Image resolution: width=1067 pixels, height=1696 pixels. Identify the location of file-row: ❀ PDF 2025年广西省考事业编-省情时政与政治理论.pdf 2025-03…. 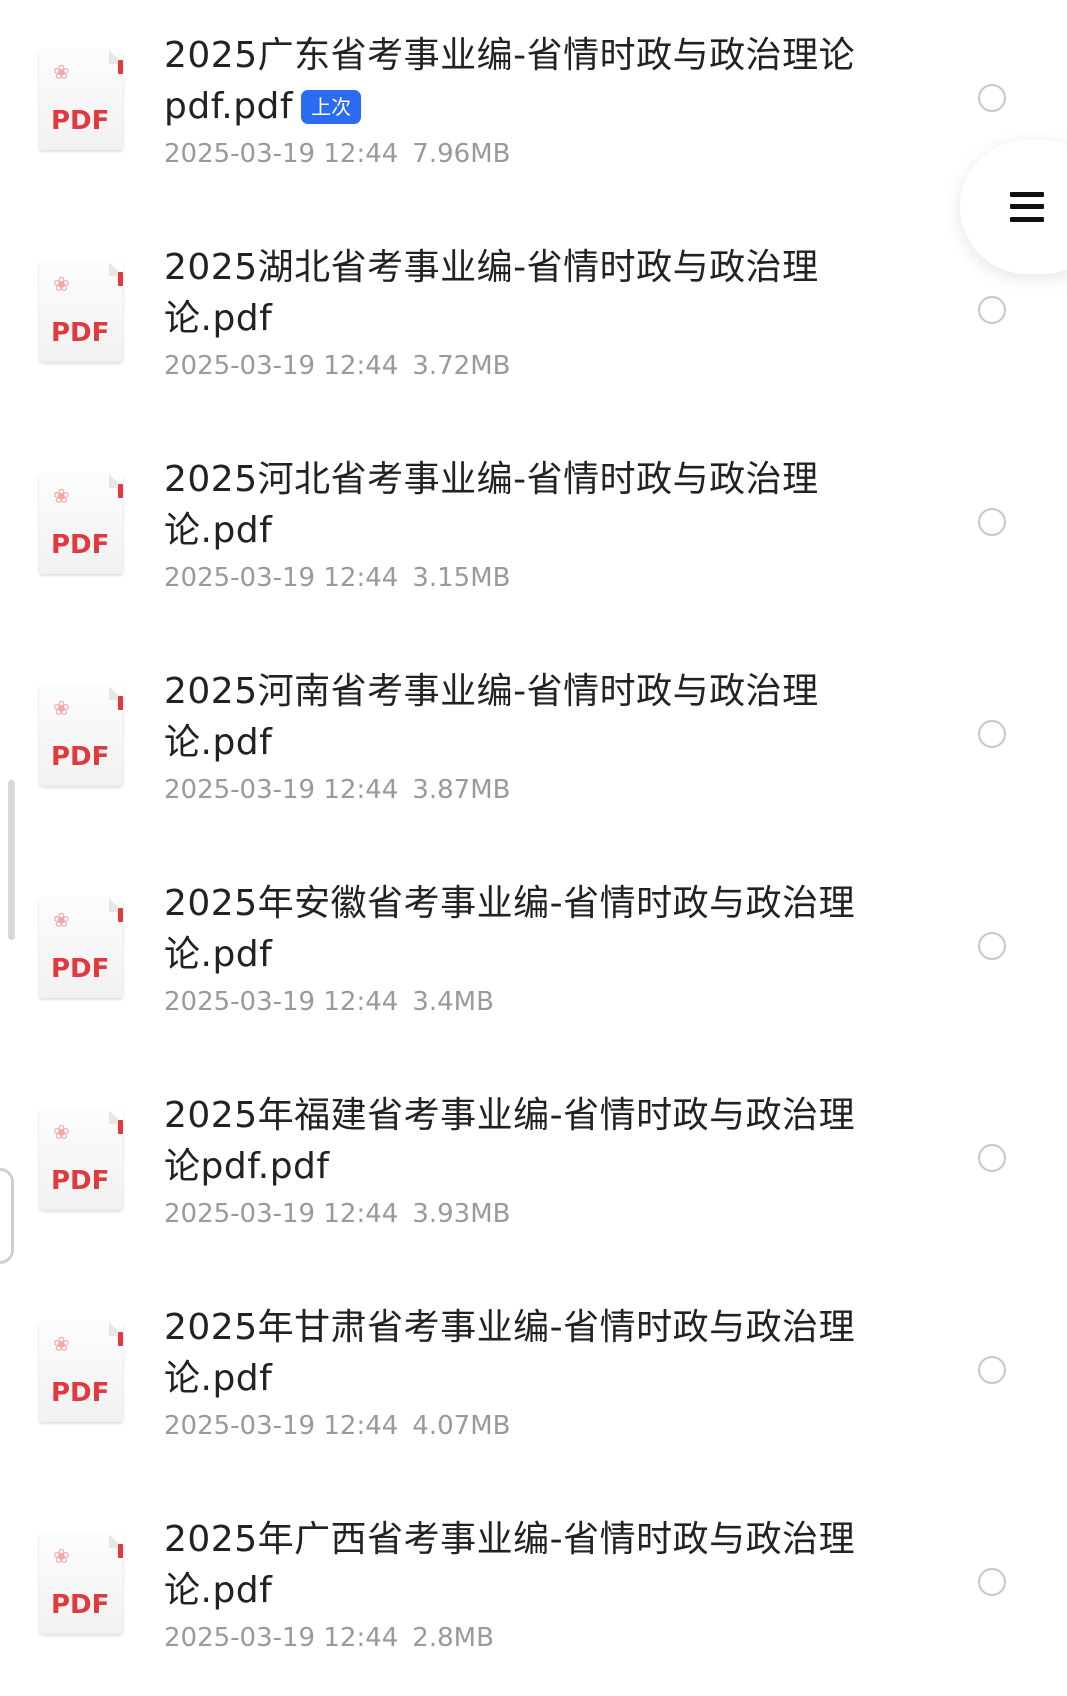
(533, 1590).